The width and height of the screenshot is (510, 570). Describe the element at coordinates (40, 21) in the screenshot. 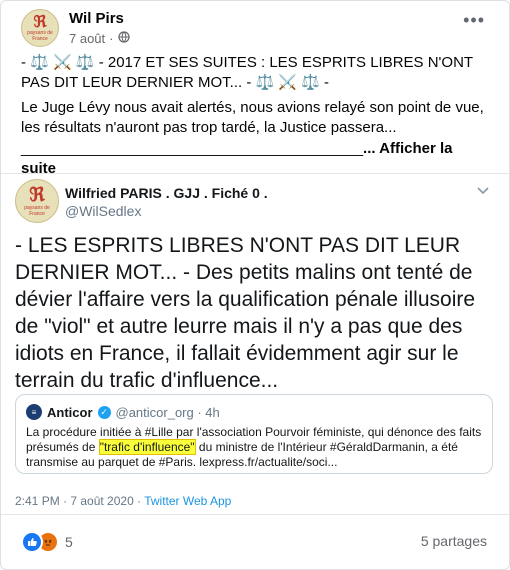

I see `avatar-monogram: ℜ` at that location.